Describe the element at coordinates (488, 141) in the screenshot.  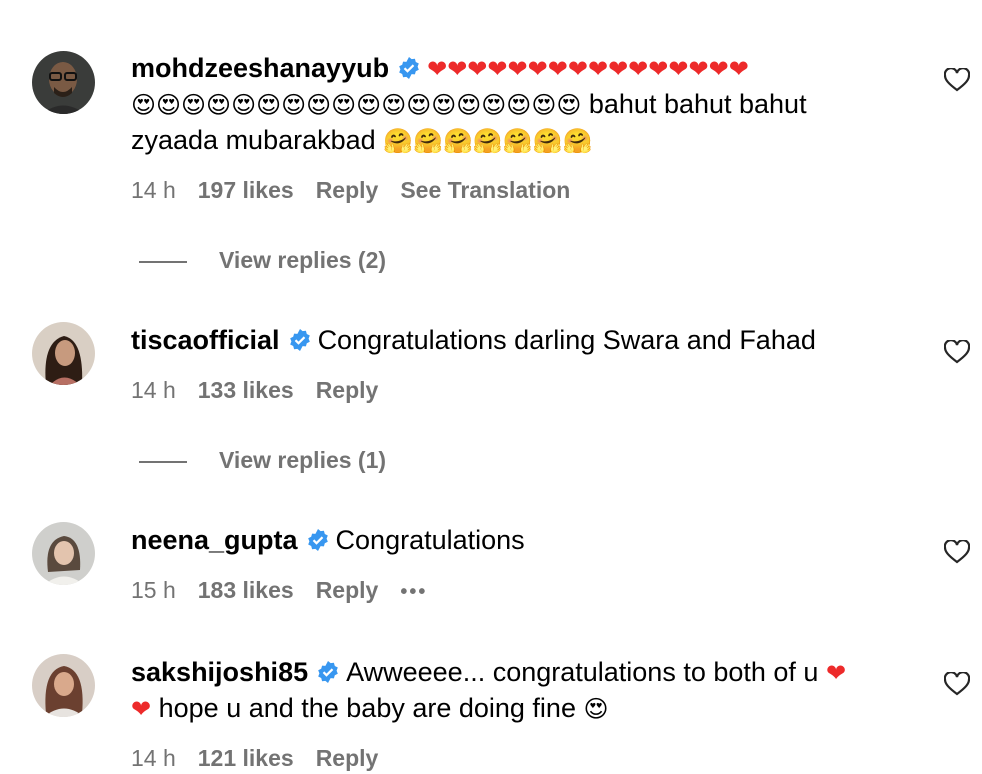
I see `hugging-emojis: 🤗🤗🤗🤗🤗🤗🤗` at that location.